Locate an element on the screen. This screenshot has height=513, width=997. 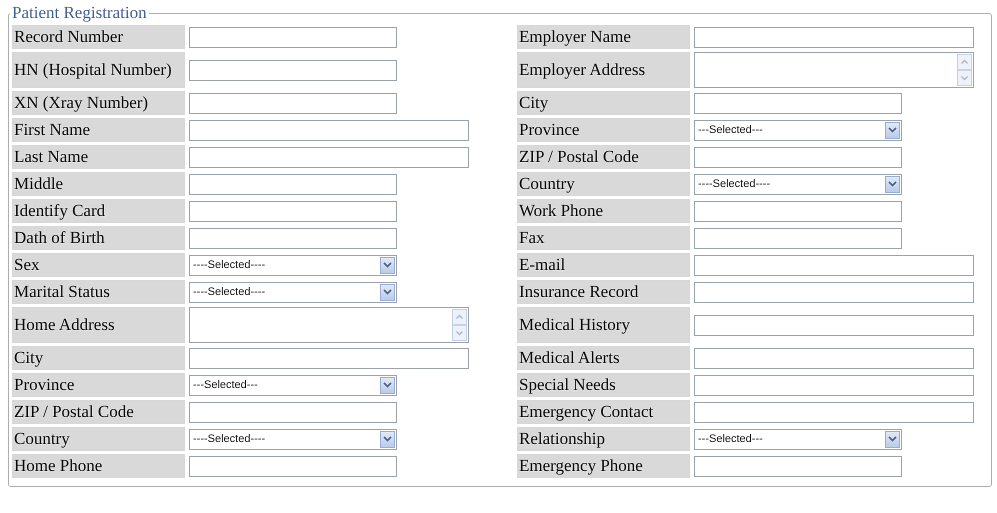
field-label: Home Address is located at coordinates (98, 325).